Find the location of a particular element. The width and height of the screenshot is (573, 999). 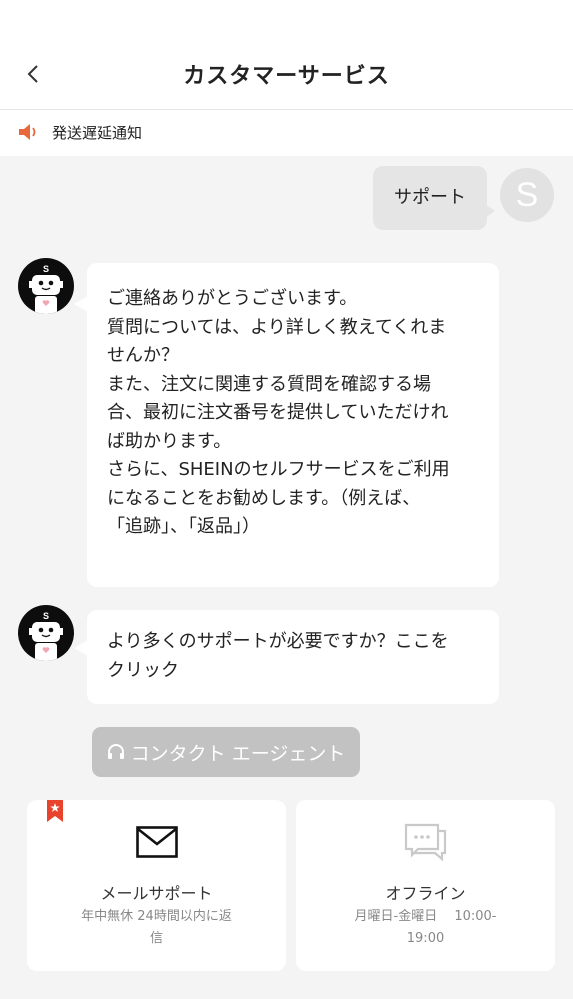

headset-icon is located at coordinates (115, 751).